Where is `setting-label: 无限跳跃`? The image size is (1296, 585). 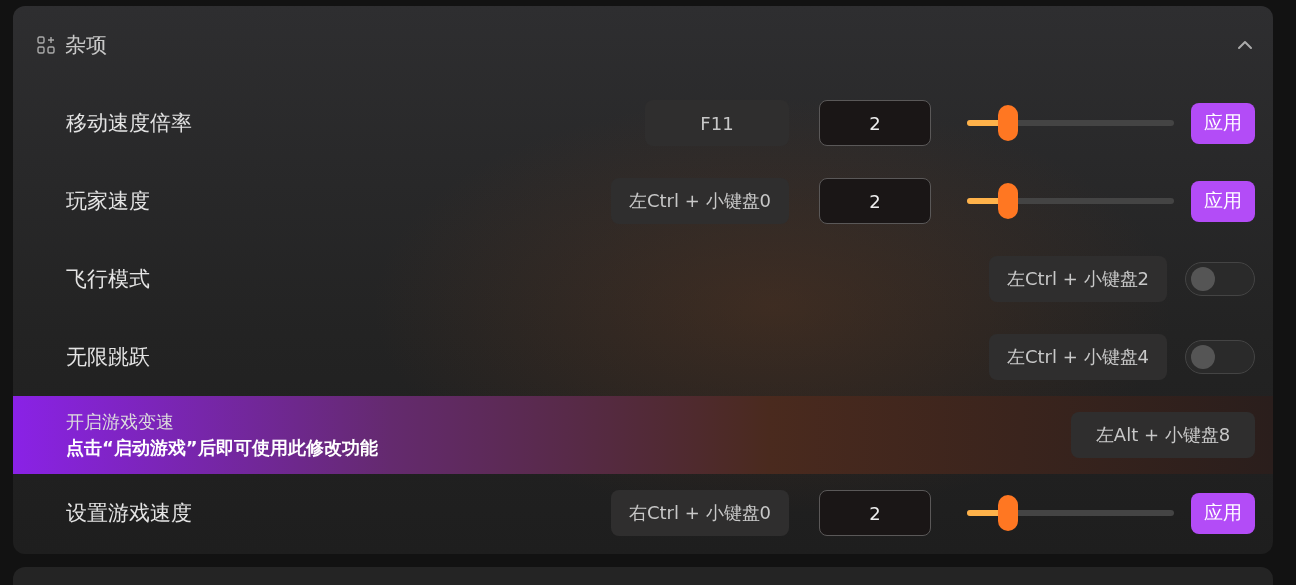 setting-label: 无限跳跃 is located at coordinates (108, 357).